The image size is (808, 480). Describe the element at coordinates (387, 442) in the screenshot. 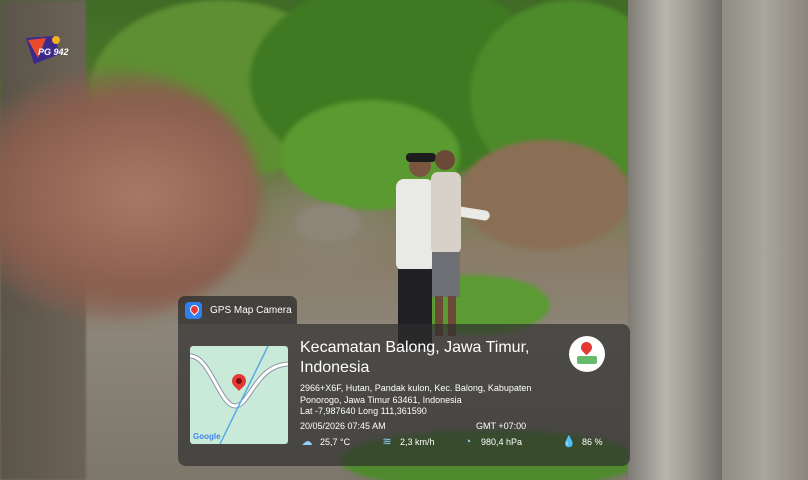

I see `wind-icon: ≋` at that location.